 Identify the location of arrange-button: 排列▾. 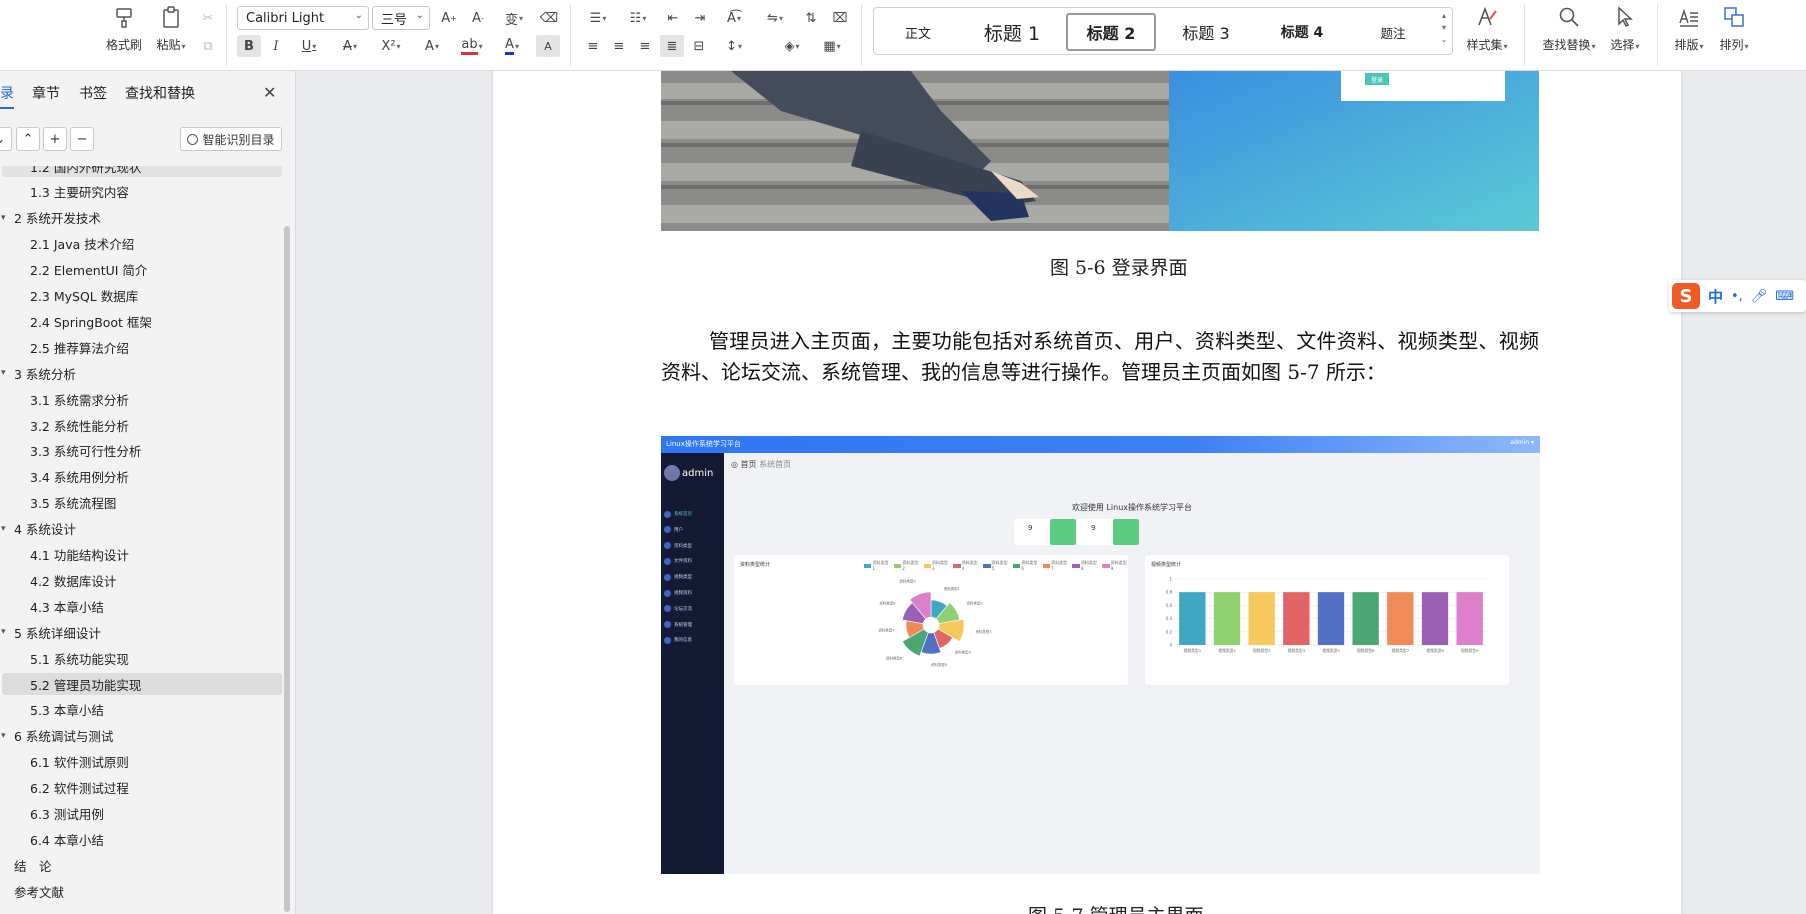
(1734, 28).